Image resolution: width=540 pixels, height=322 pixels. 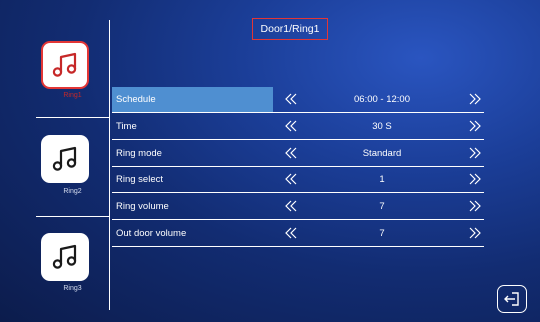 I want to click on row-label: Ring volume, so click(x=142, y=206).